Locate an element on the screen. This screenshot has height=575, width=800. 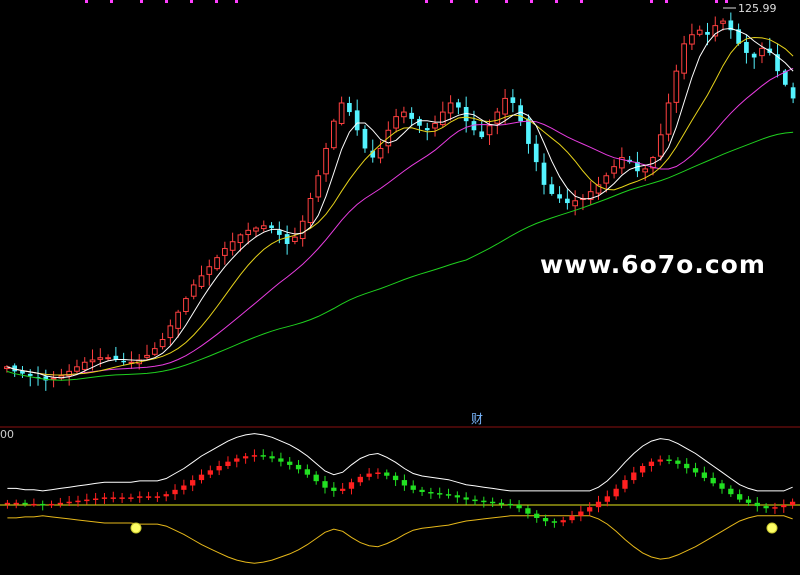
watermark-text: www.6o7o.com is located at coordinates (653, 264).